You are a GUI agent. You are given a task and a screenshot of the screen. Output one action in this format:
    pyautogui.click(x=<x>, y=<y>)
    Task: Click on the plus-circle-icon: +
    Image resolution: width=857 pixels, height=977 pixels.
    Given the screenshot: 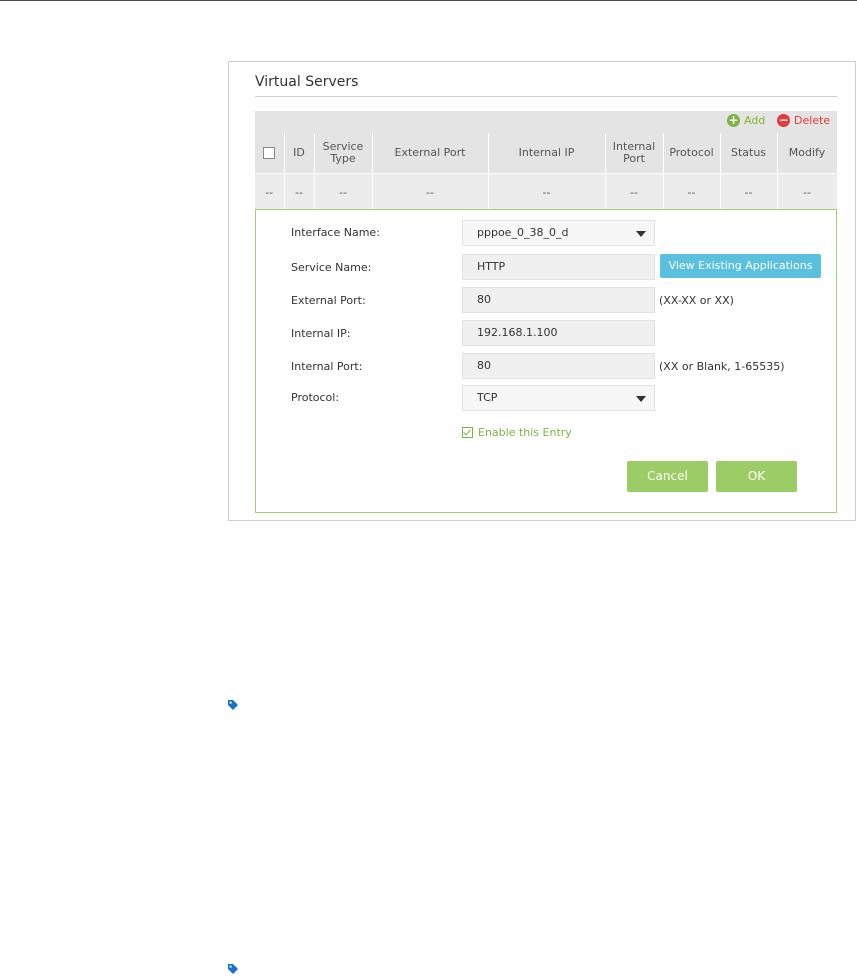 What is the action you would take?
    pyautogui.click(x=733, y=120)
    